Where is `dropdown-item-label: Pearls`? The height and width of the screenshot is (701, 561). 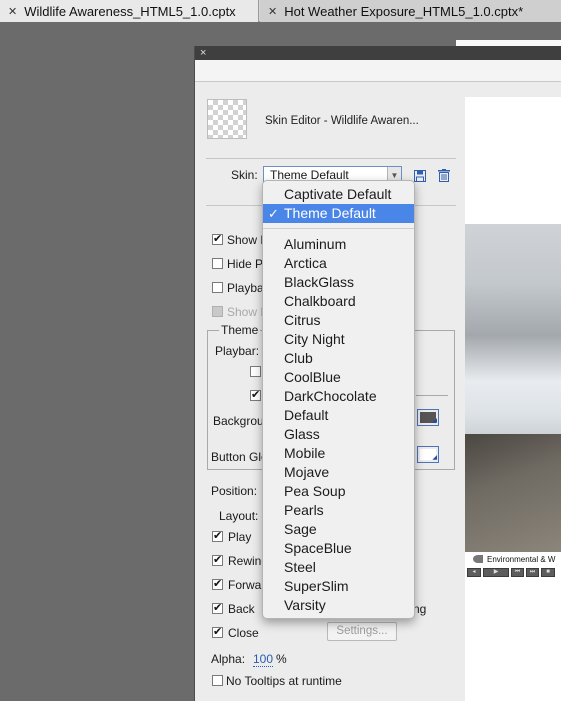 dropdown-item-label: Pearls is located at coordinates (304, 510).